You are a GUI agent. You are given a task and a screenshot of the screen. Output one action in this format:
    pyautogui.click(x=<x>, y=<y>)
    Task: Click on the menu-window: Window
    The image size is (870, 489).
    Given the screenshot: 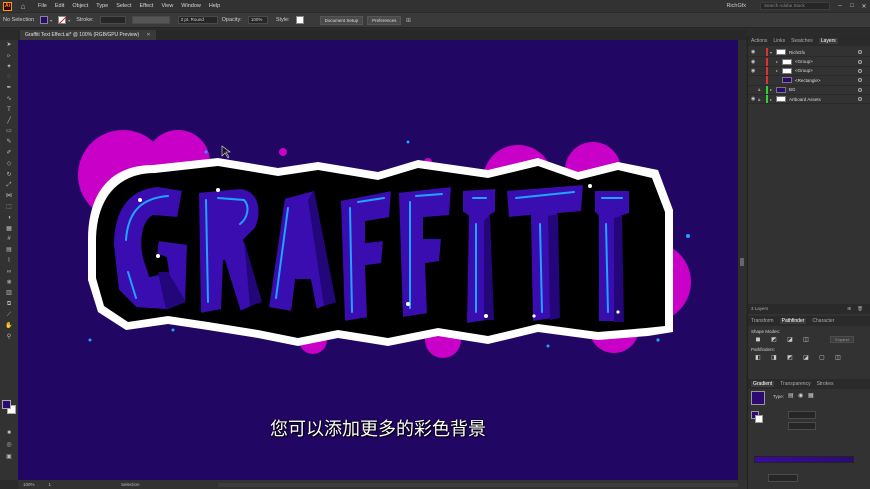 What is the action you would take?
    pyautogui.click(x=191, y=6)
    